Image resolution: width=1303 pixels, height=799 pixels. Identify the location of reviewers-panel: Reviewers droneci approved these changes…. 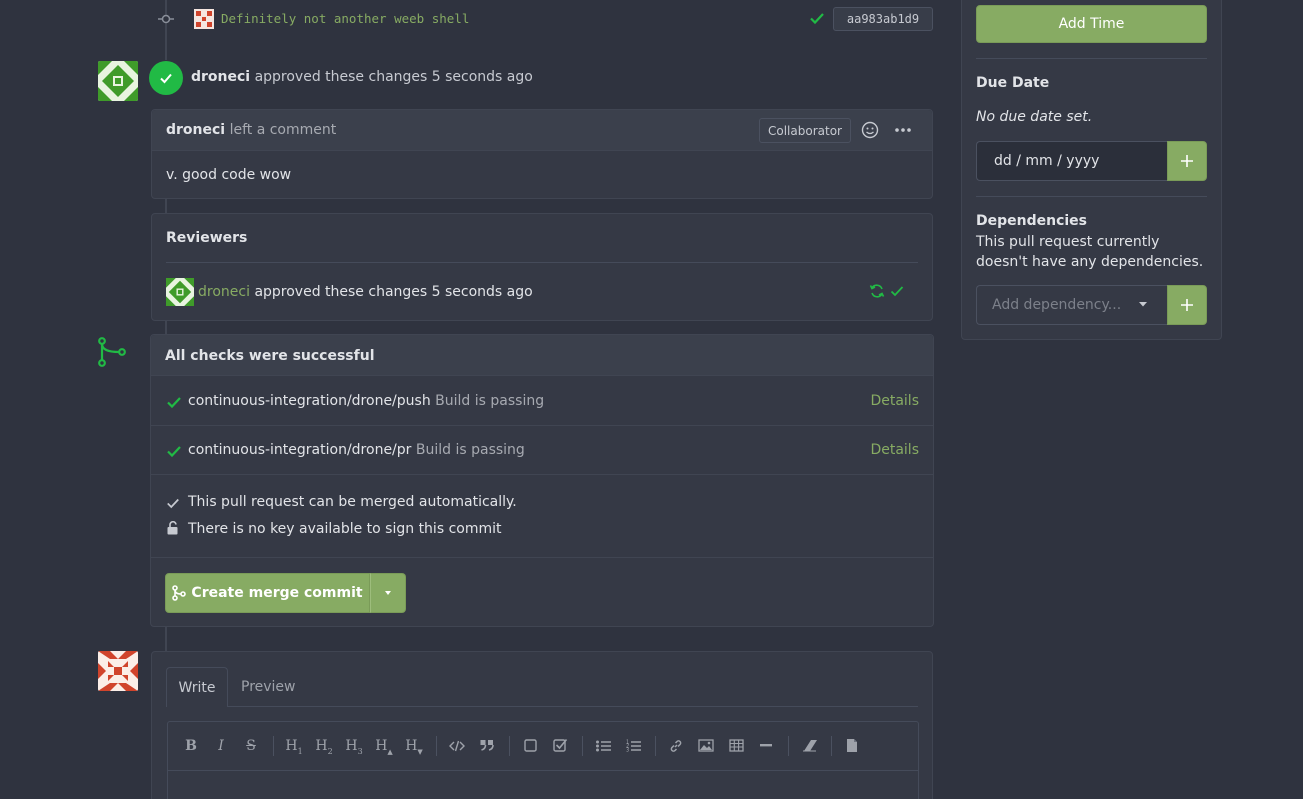
(542, 267).